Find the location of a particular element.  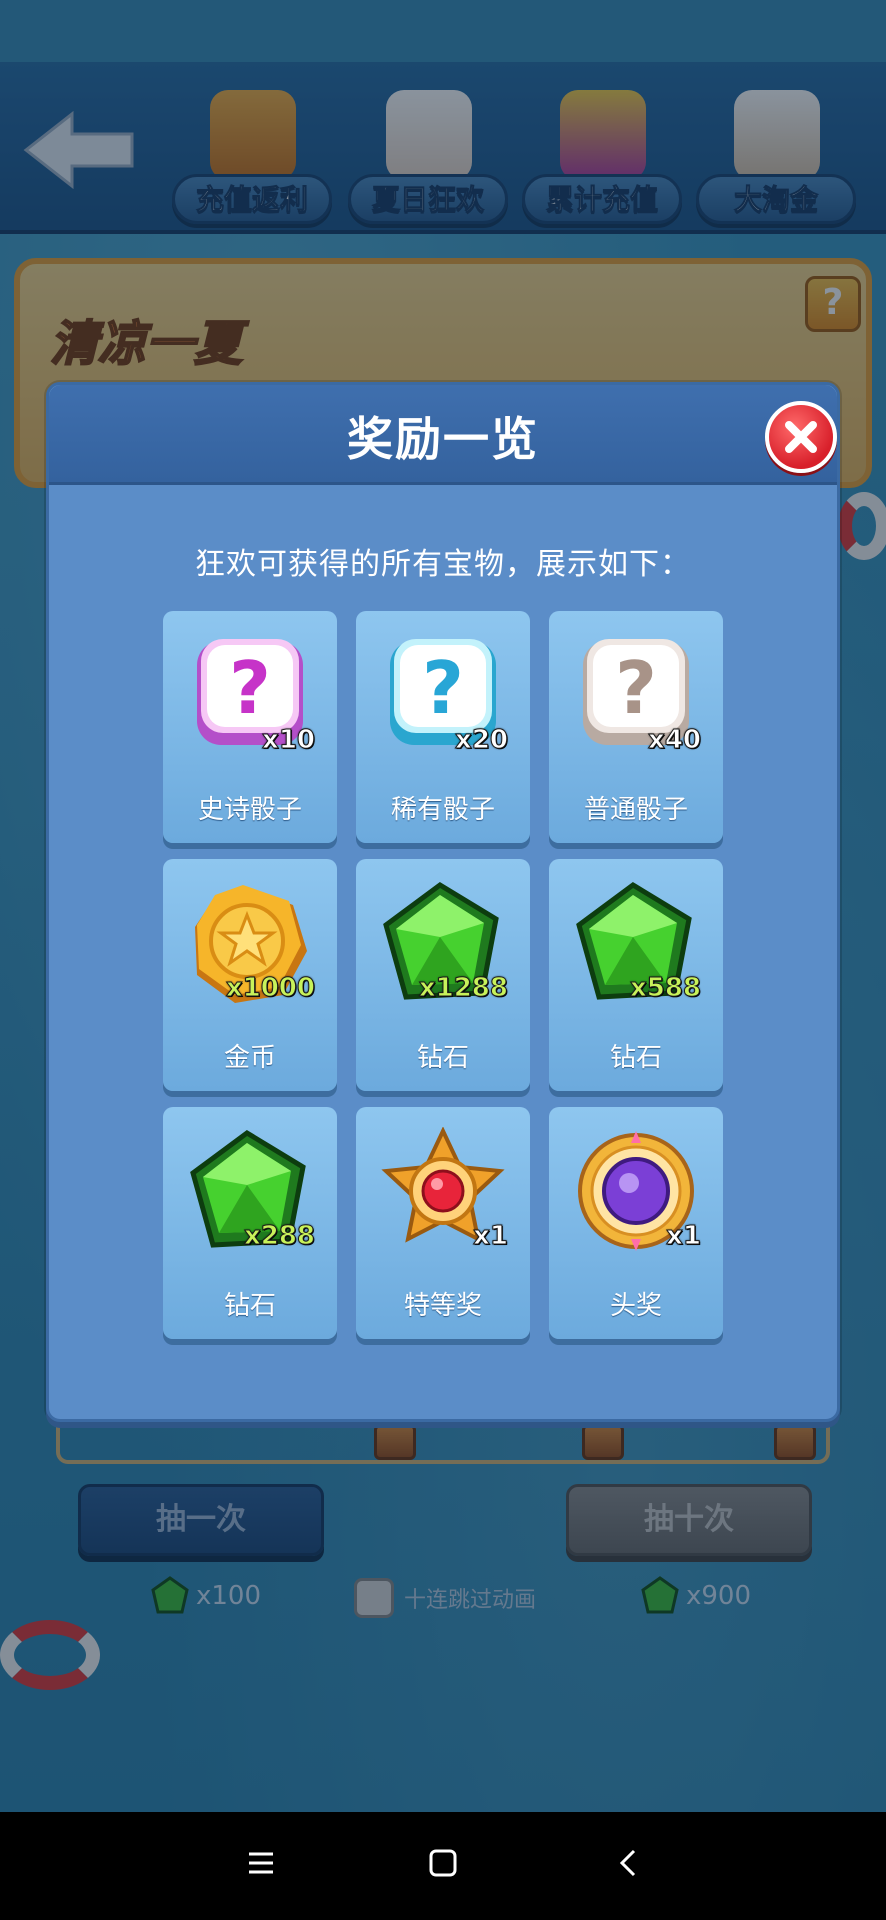

reward-card: ? x40 普通骰子 is located at coordinates (636, 727).